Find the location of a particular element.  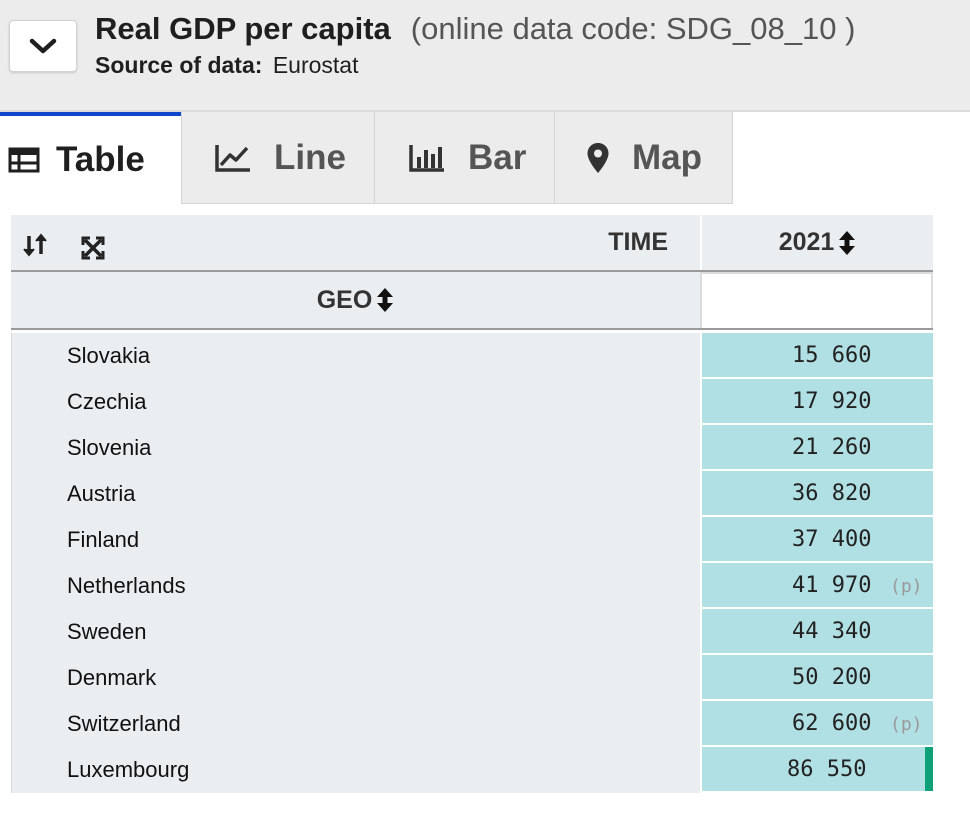

value-cell: 17 920 is located at coordinates (816, 402).